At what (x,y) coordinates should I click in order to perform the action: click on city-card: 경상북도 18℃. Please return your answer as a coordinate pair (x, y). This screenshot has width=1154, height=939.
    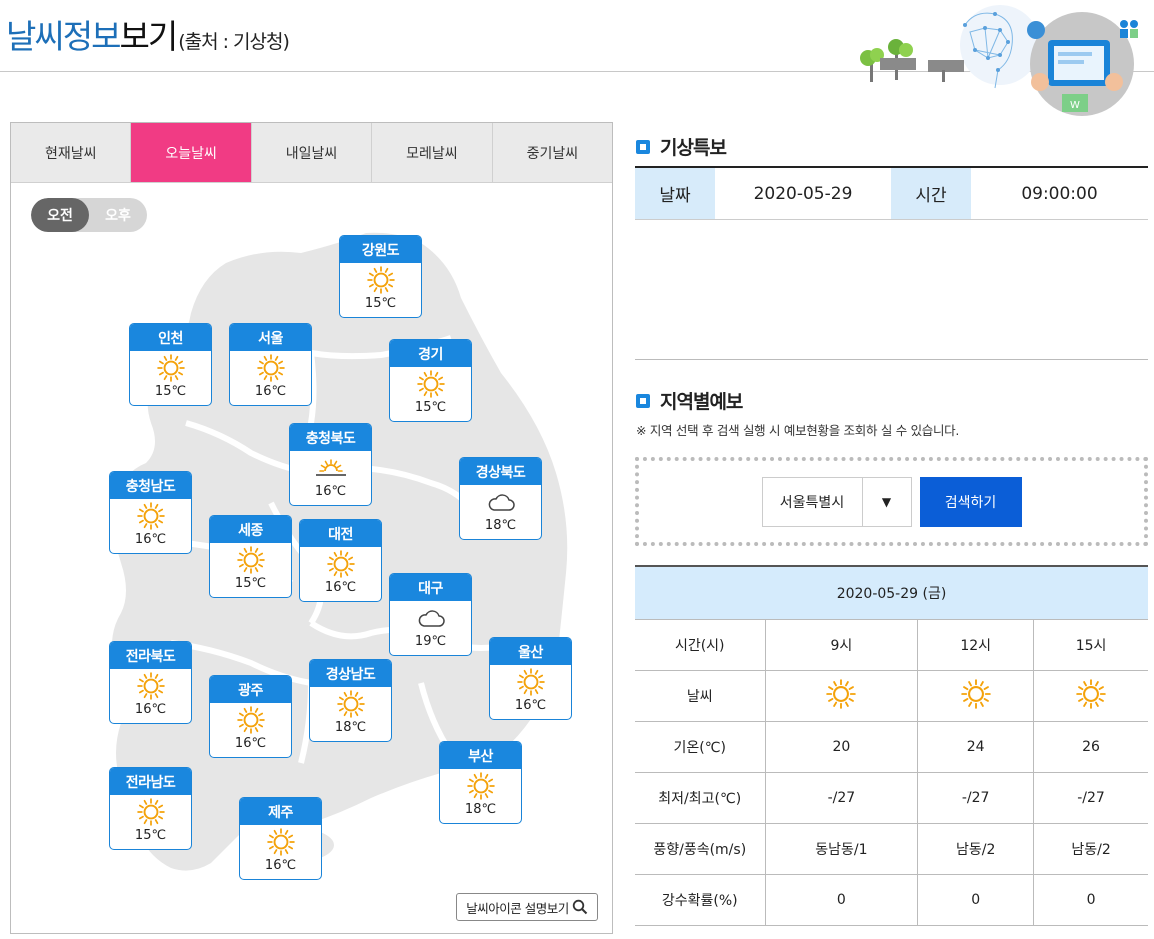
    Looking at the image, I should click on (500, 498).